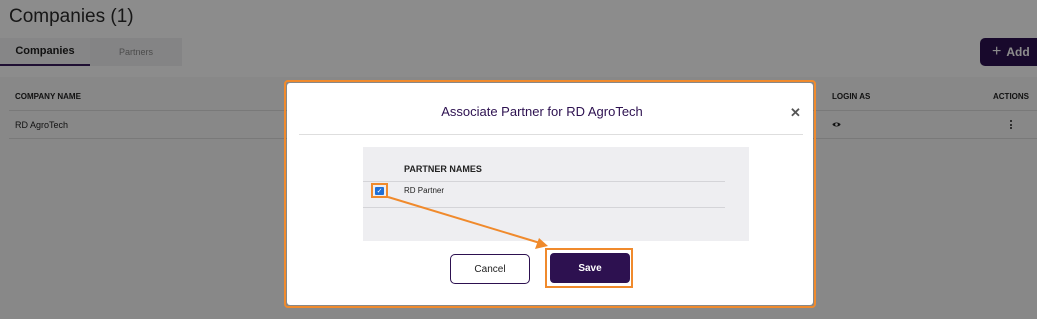 The width and height of the screenshot is (1037, 319). What do you see at coordinates (490, 269) in the screenshot?
I see `cancel-button: Cancel` at bounding box center [490, 269].